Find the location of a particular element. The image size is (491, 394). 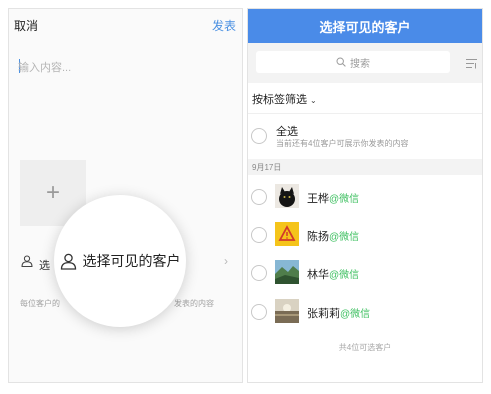

cancel-button: 取消 is located at coordinates (26, 25).